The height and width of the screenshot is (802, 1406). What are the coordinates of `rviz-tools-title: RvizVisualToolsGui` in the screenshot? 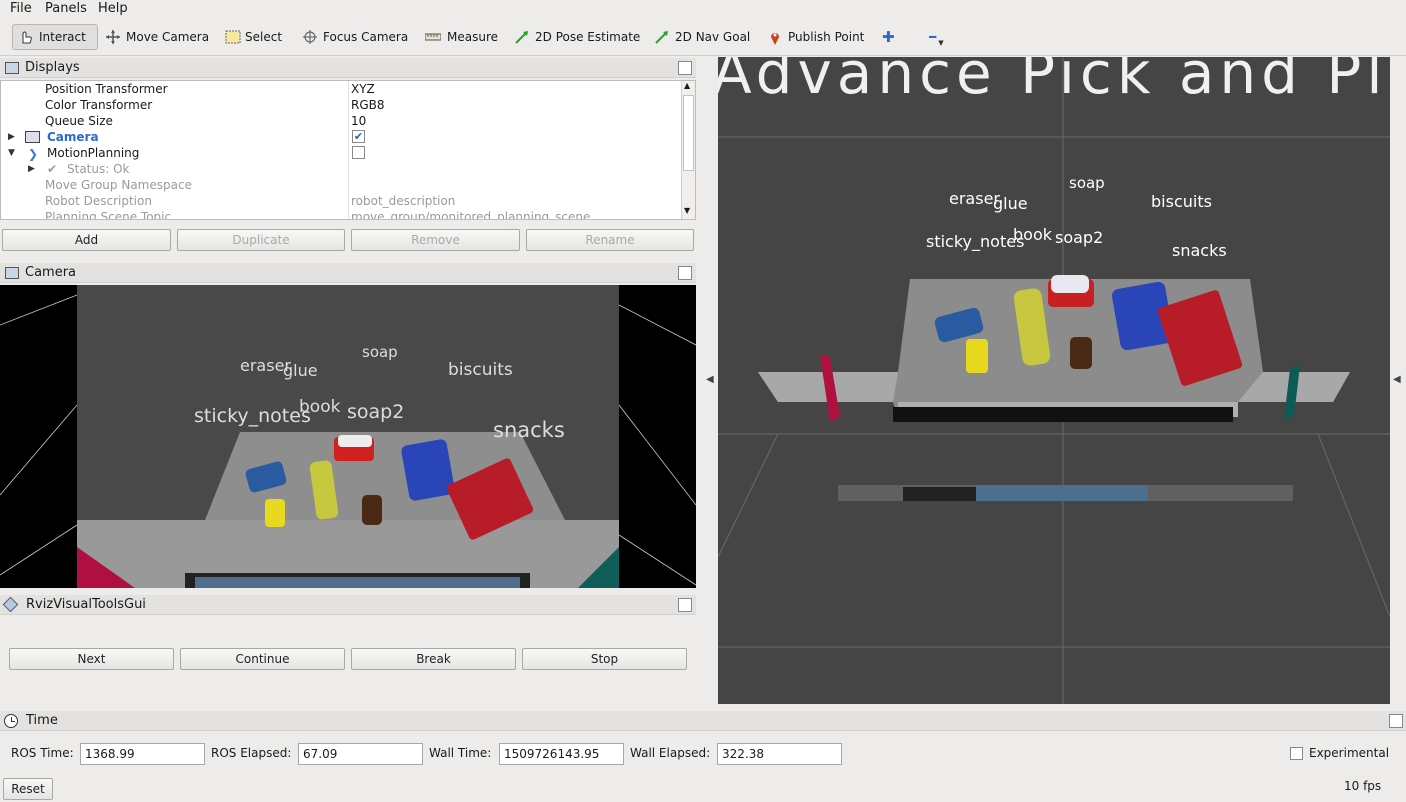 It's located at (86, 604).